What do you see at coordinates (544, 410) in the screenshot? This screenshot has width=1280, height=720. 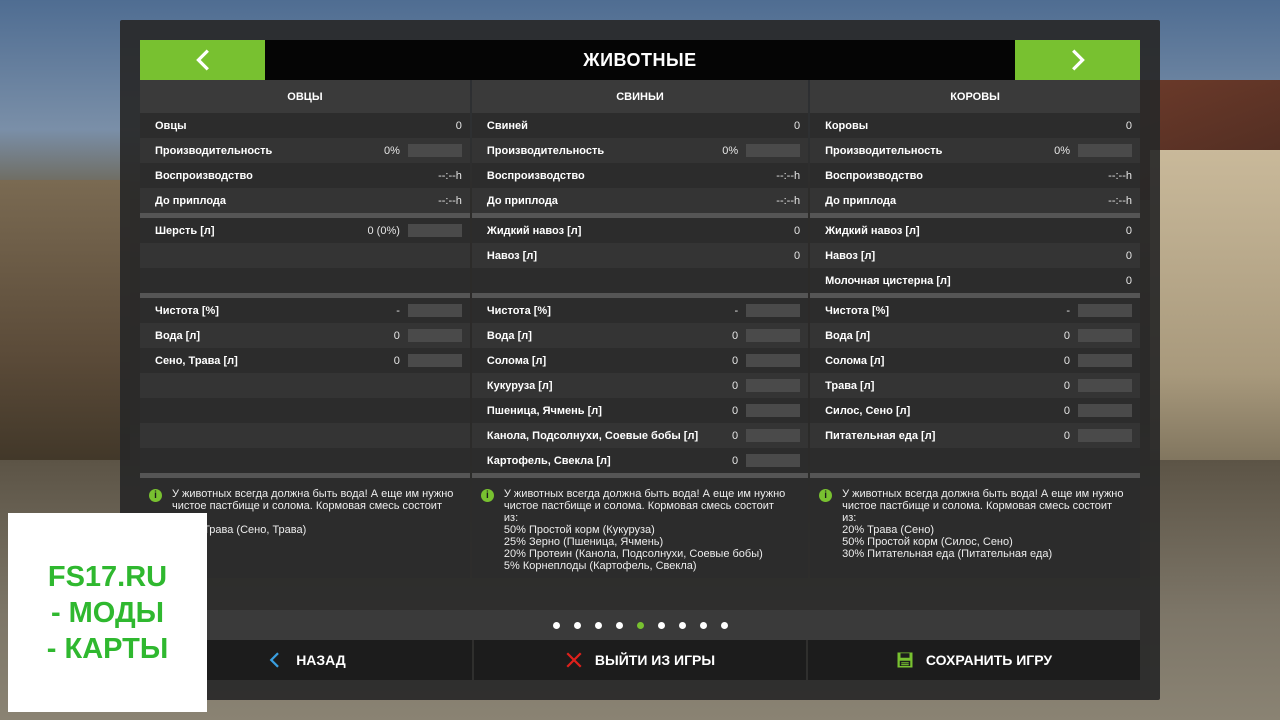 I see `stat-label: Пшеница, Ячмень [л]` at bounding box center [544, 410].